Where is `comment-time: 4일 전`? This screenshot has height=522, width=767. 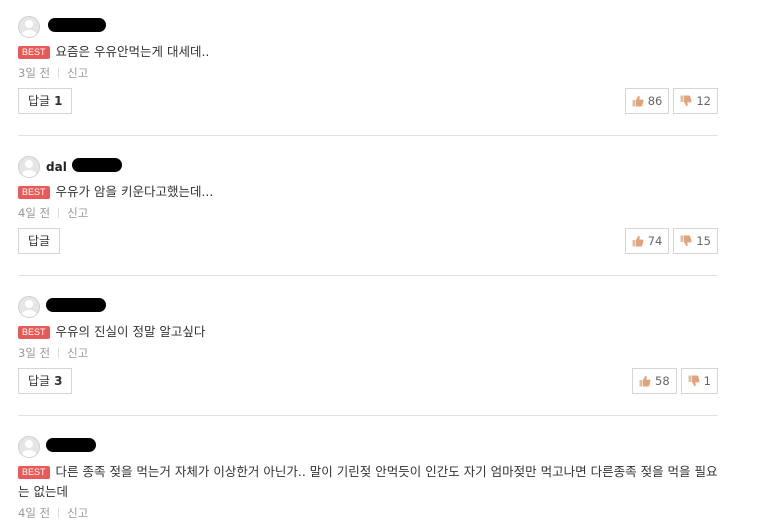
comment-time: 4일 전 is located at coordinates (34, 213).